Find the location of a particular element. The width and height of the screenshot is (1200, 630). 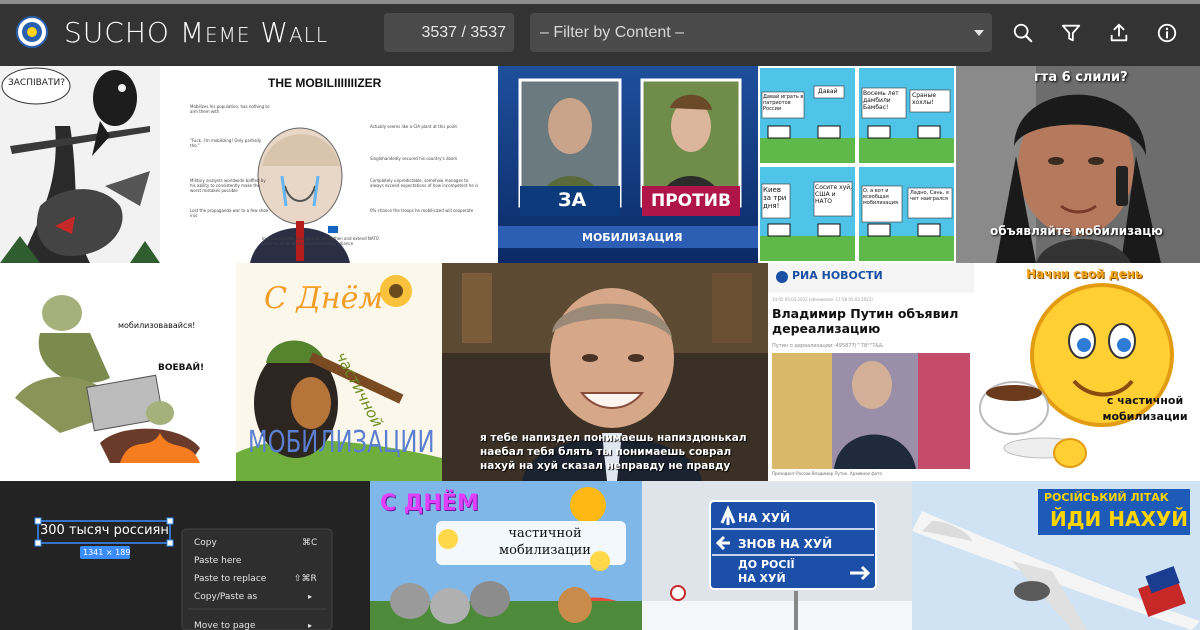

meme-counter: 3537 / 3537 is located at coordinates (449, 32).